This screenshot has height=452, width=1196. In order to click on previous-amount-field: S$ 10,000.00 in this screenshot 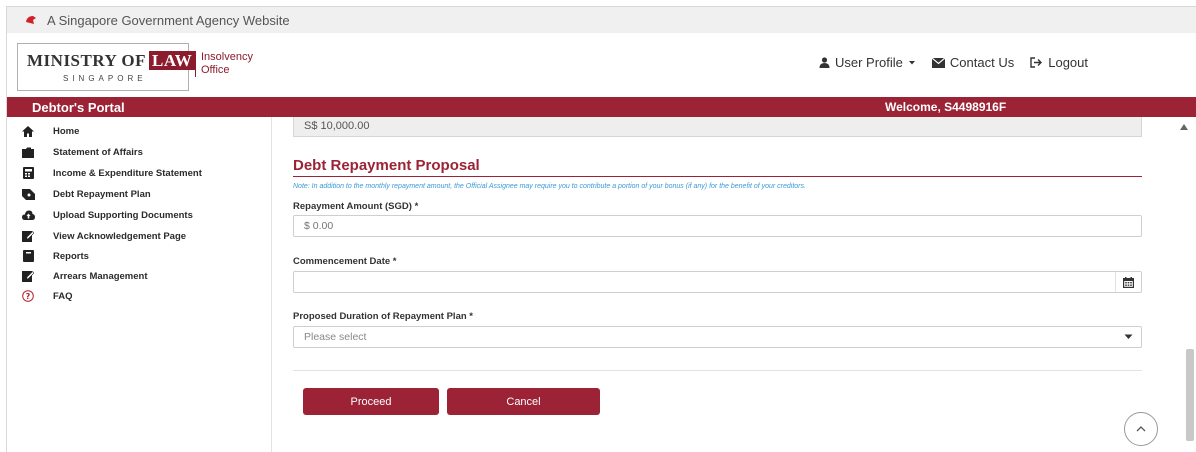, I will do `click(717, 127)`.